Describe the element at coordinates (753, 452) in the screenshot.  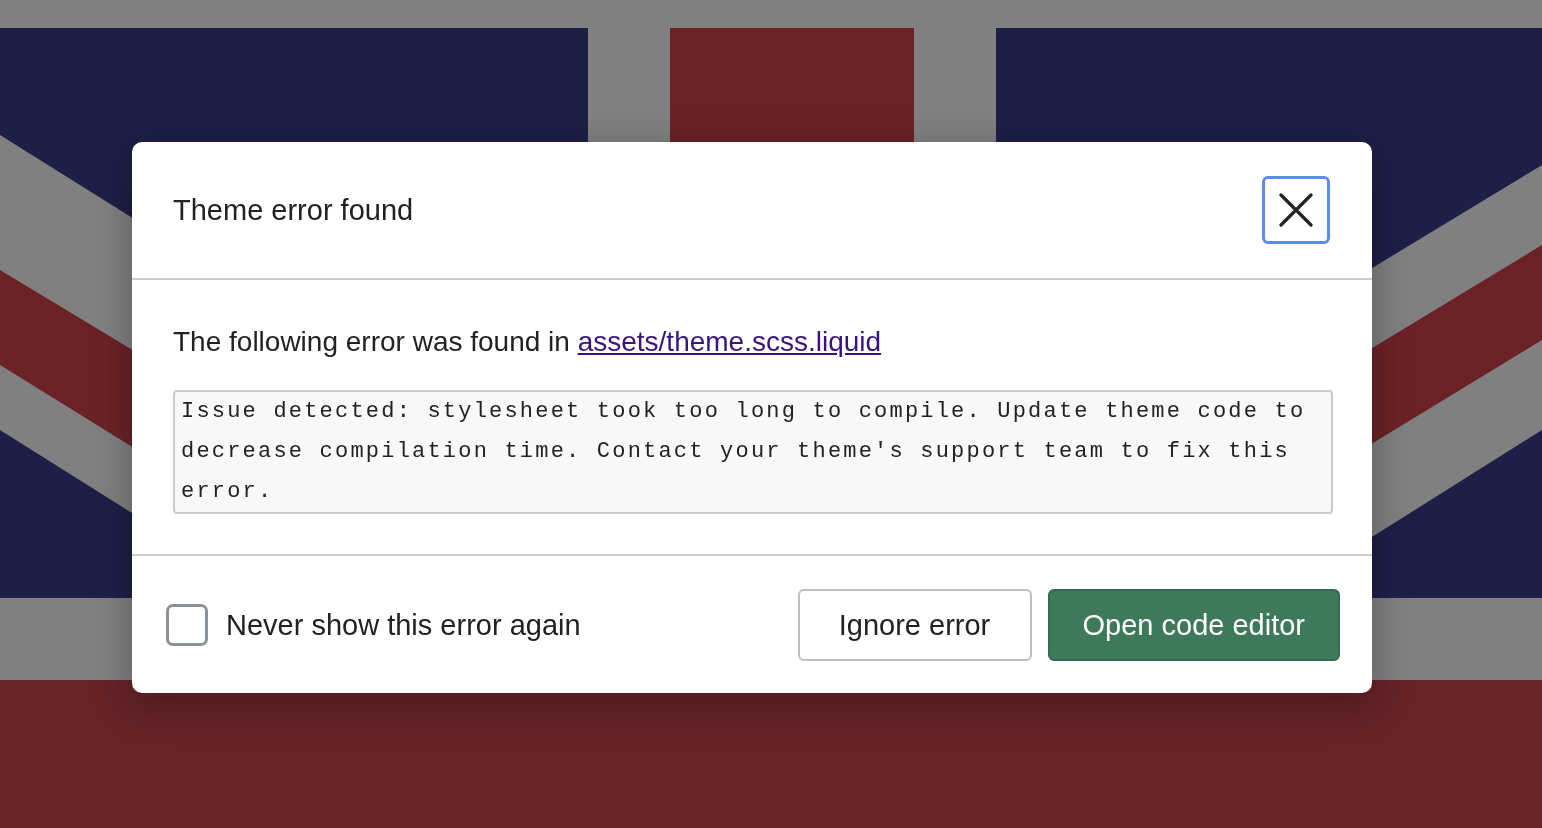
I see `error-details: Issue detected: stylesheet took too long to compile. Update theme code to decrease compilation time. Contact your theme's support team to fix this error.` at that location.